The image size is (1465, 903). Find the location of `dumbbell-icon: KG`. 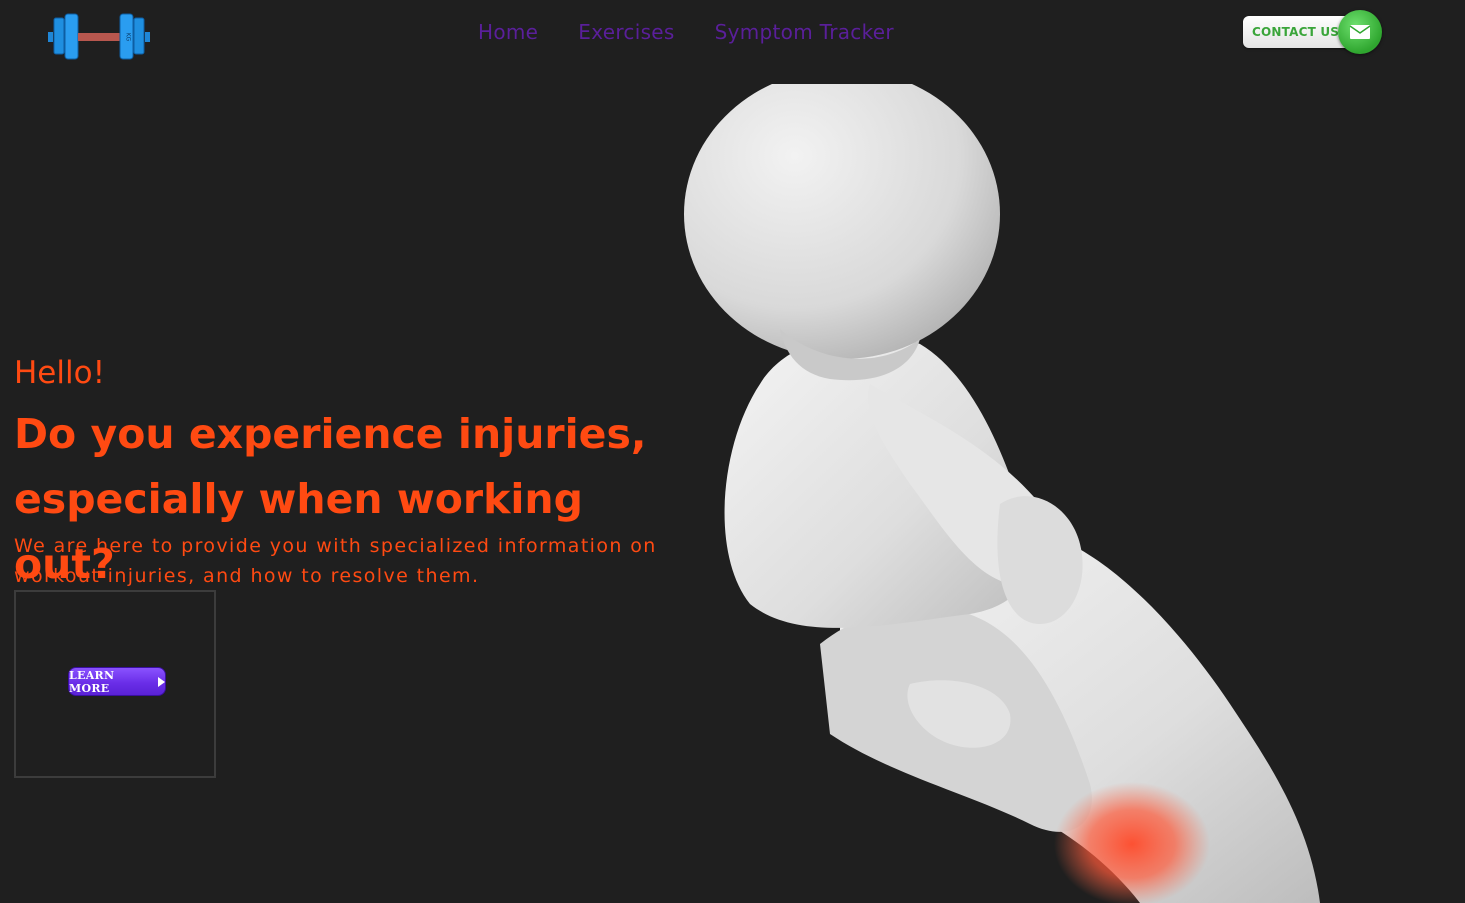

dumbbell-icon: KG is located at coordinates (99, 36).